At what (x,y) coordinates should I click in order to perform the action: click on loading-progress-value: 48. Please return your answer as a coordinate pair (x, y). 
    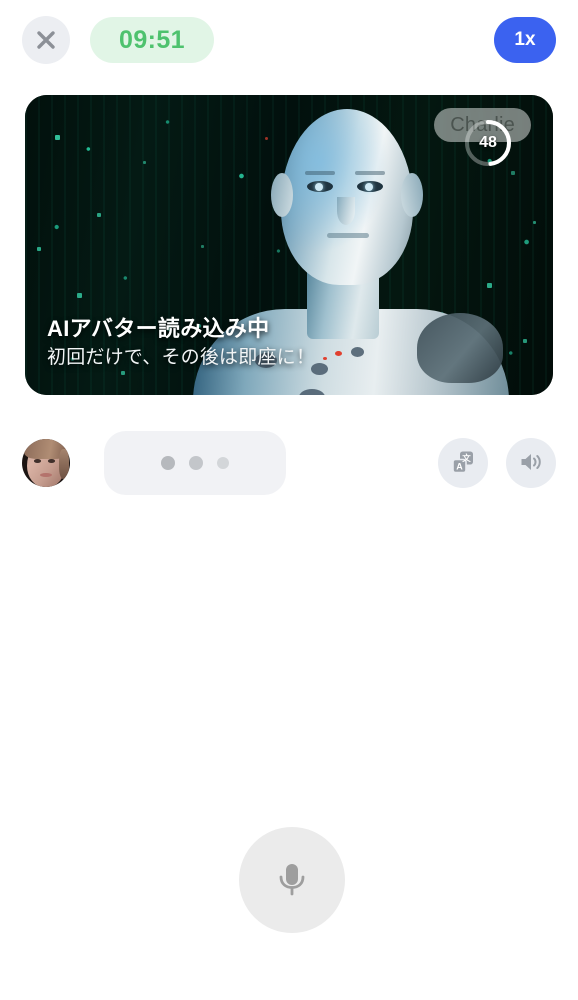
    Looking at the image, I should click on (488, 142).